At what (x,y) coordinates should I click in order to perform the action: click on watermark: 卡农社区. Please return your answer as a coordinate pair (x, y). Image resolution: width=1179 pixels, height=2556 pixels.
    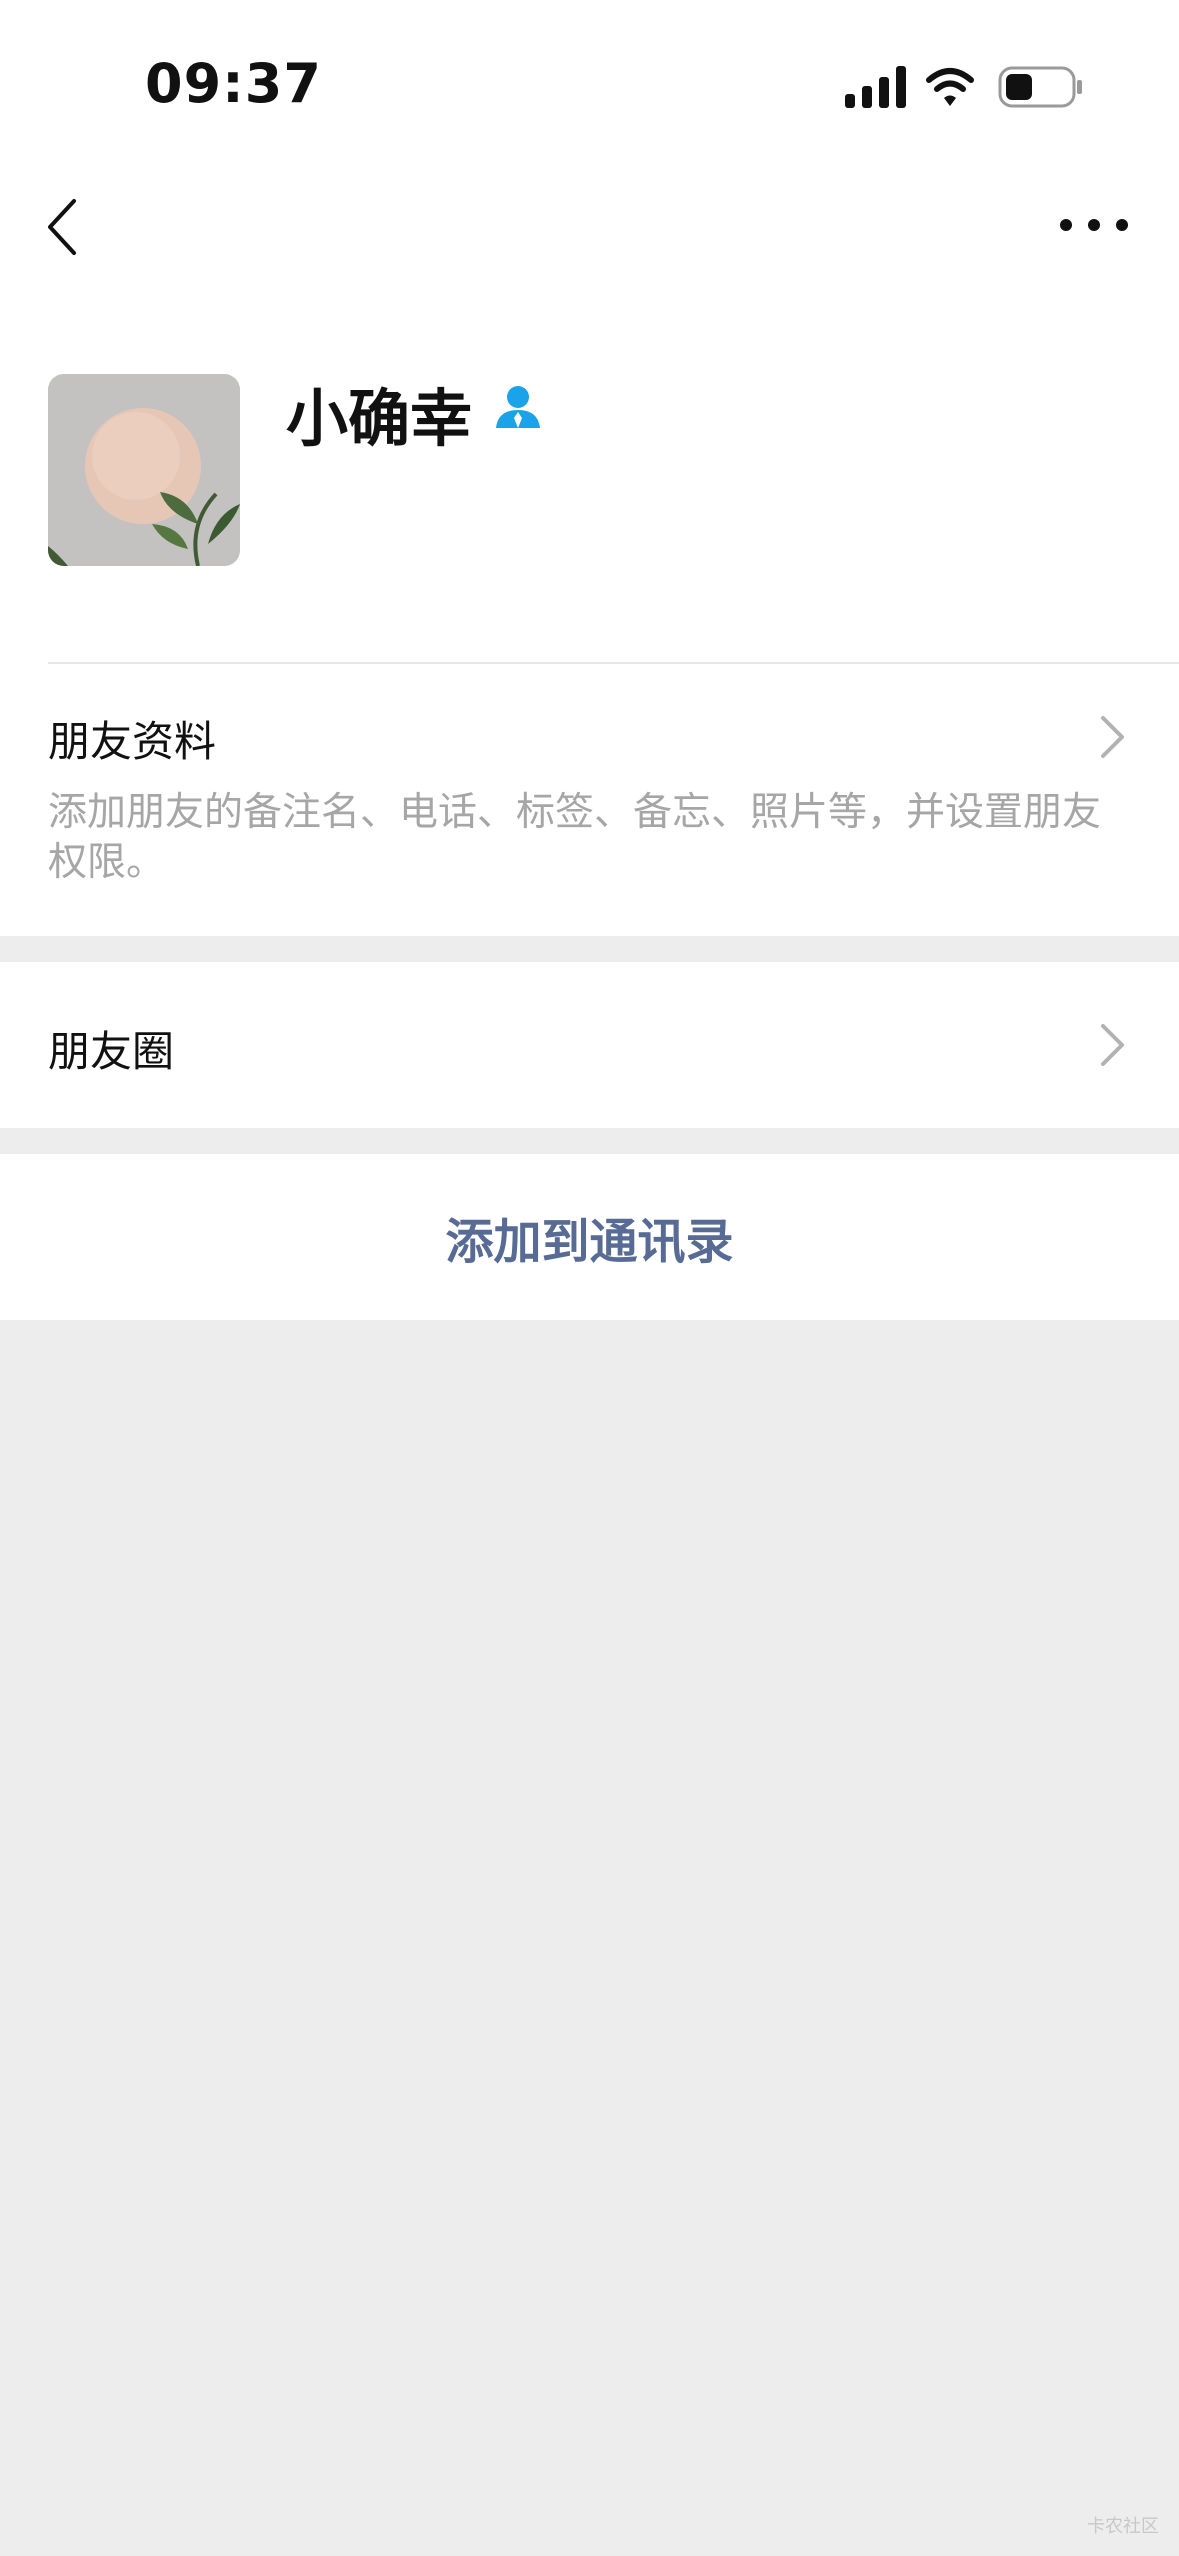
    Looking at the image, I should click on (1123, 2526).